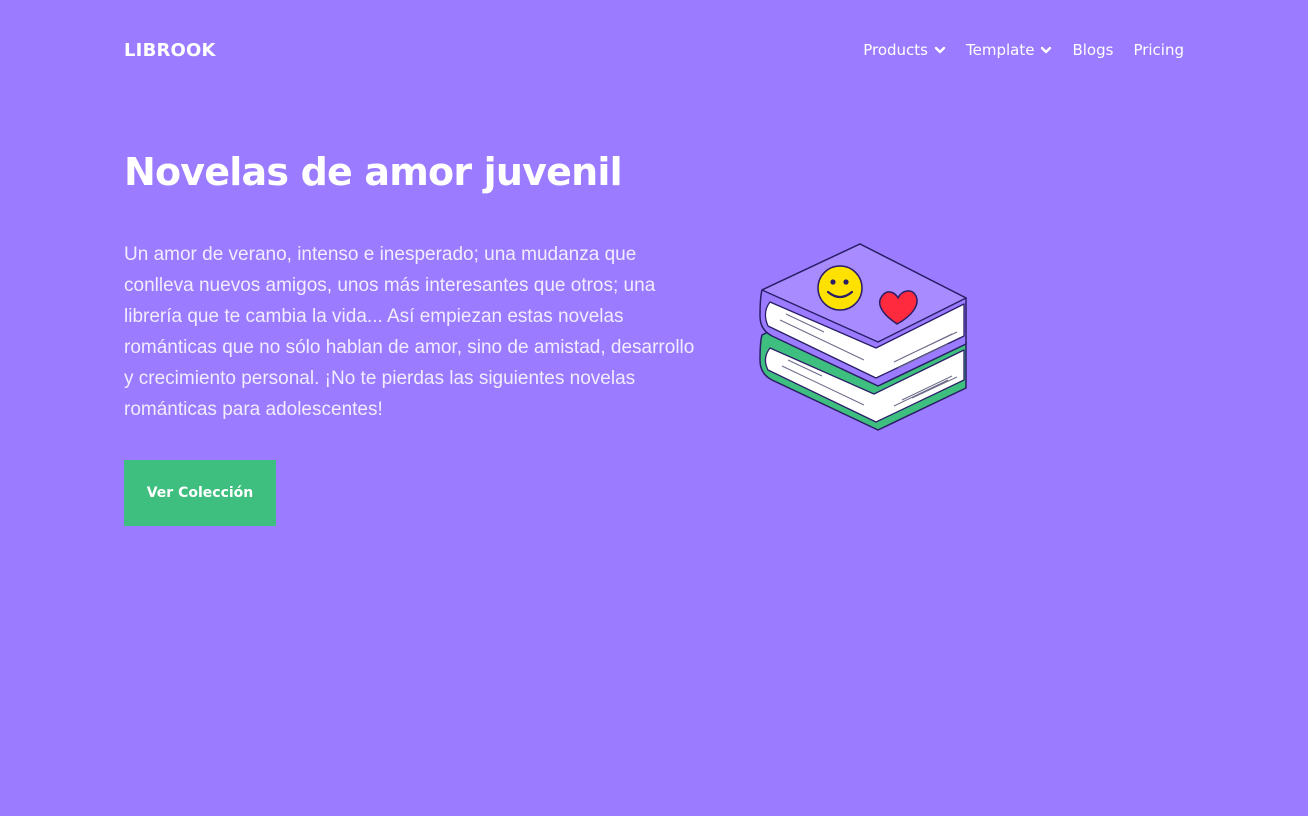 This screenshot has width=1308, height=816. I want to click on stacked-books-illustration, so click(864, 338).